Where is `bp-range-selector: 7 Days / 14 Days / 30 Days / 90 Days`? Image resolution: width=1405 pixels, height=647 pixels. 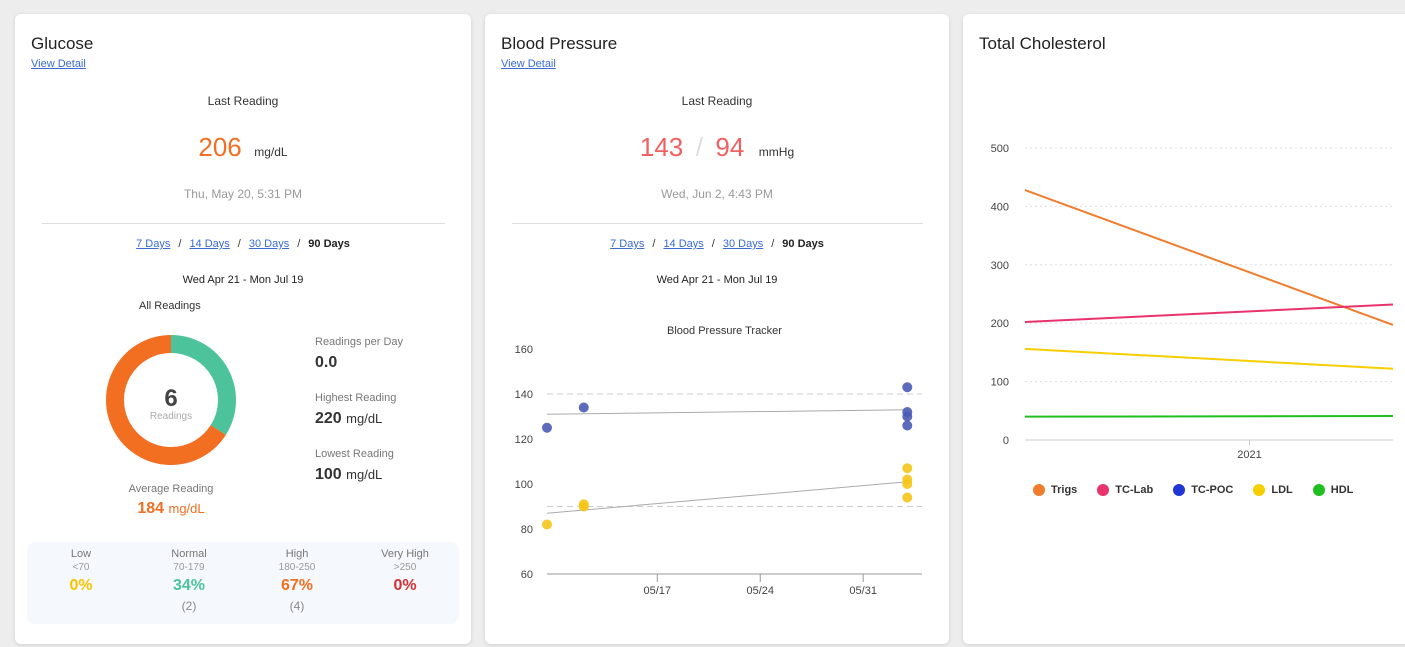
bp-range-selector: 7 Days / 14 Days / 30 Days / 90 Days is located at coordinates (717, 244).